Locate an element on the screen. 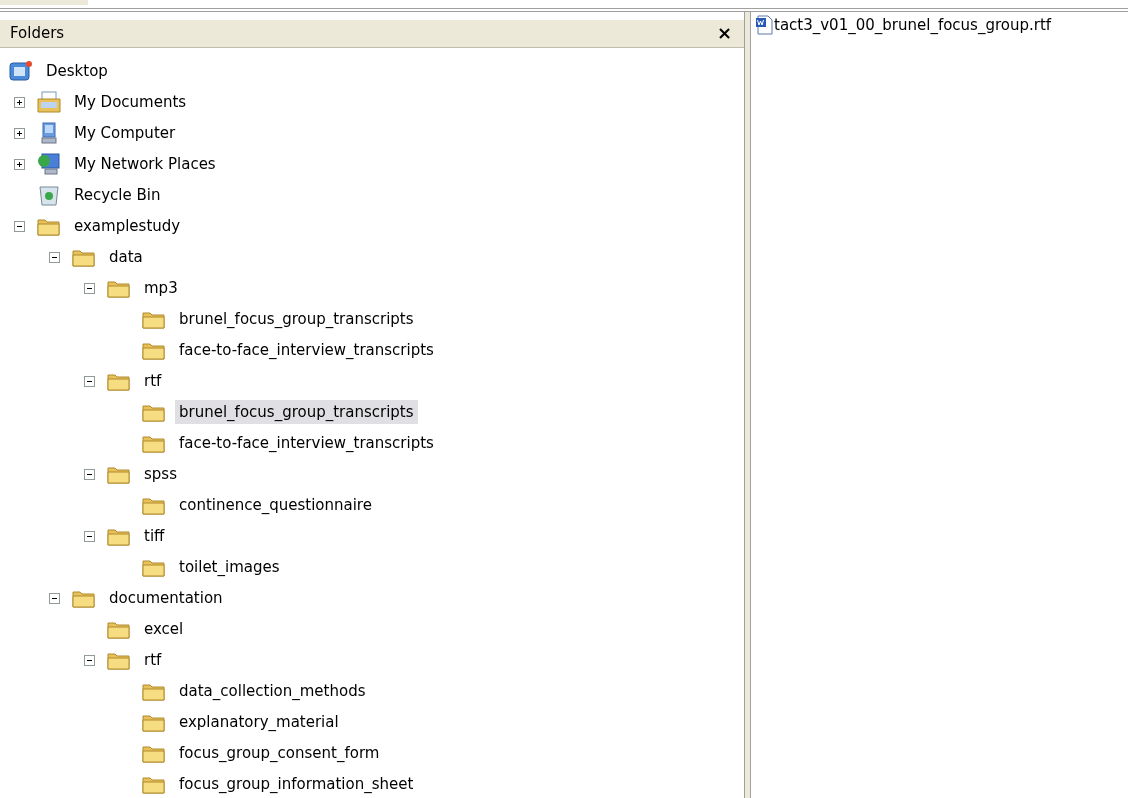  tree-item: spss is located at coordinates (160, 474).